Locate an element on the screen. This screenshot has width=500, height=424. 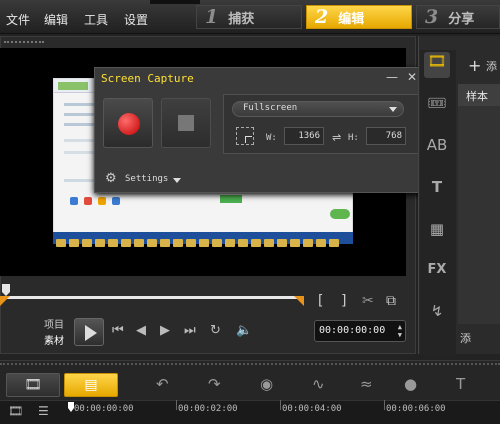
step-tab-edit: 2 编辑 is located at coordinates (359, 17).